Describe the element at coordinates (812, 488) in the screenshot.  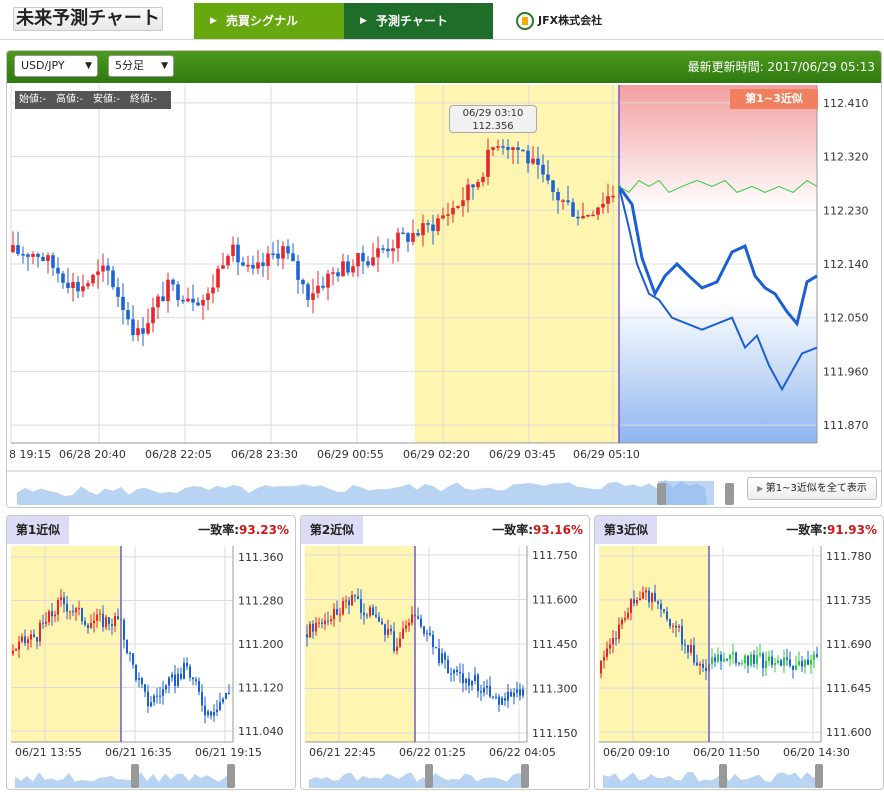
I see `show-all-button: ▶ 第1~3近似を全て表示` at that location.